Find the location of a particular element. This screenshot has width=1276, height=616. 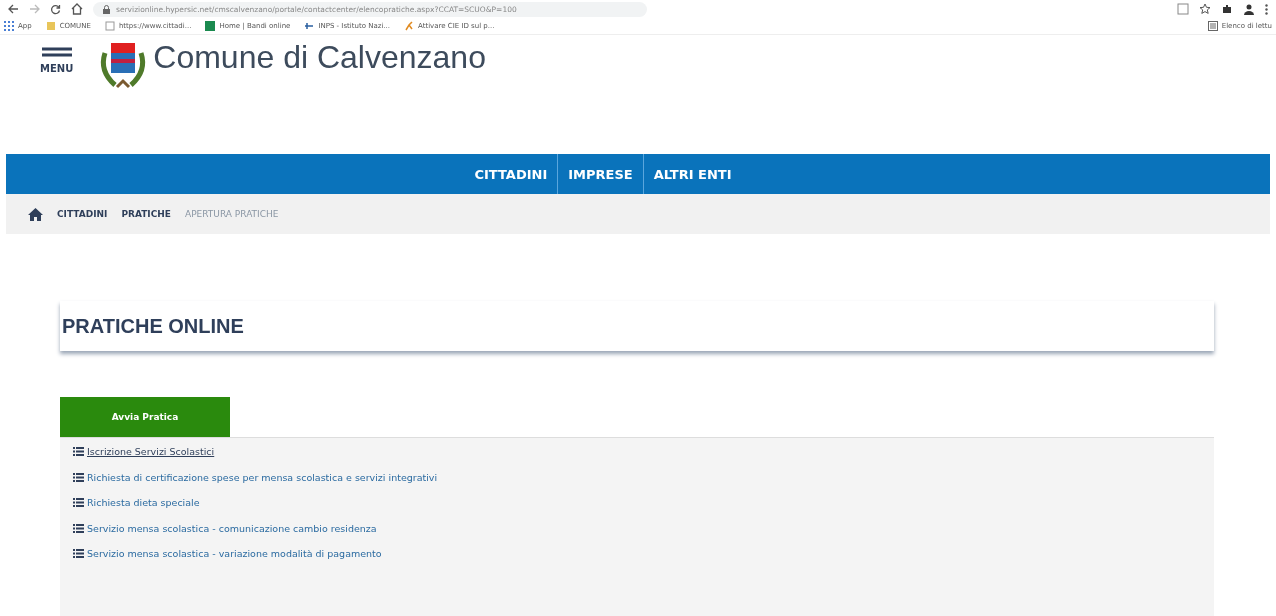

nav-link: ALTRI ENTI is located at coordinates (692, 174).